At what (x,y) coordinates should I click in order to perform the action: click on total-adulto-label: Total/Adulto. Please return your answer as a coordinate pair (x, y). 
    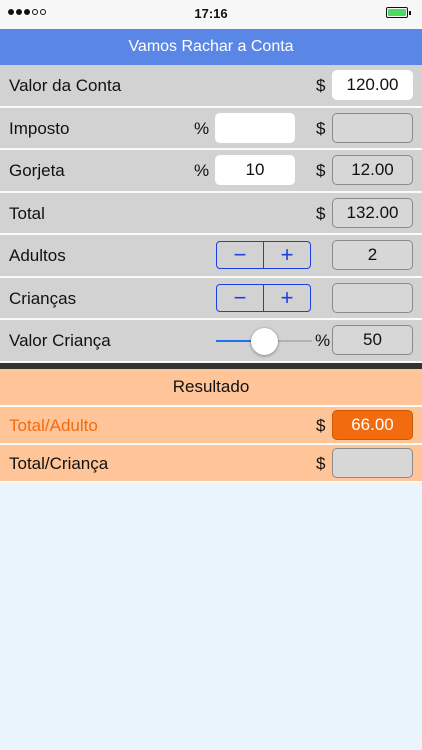
    Looking at the image, I should click on (53, 425).